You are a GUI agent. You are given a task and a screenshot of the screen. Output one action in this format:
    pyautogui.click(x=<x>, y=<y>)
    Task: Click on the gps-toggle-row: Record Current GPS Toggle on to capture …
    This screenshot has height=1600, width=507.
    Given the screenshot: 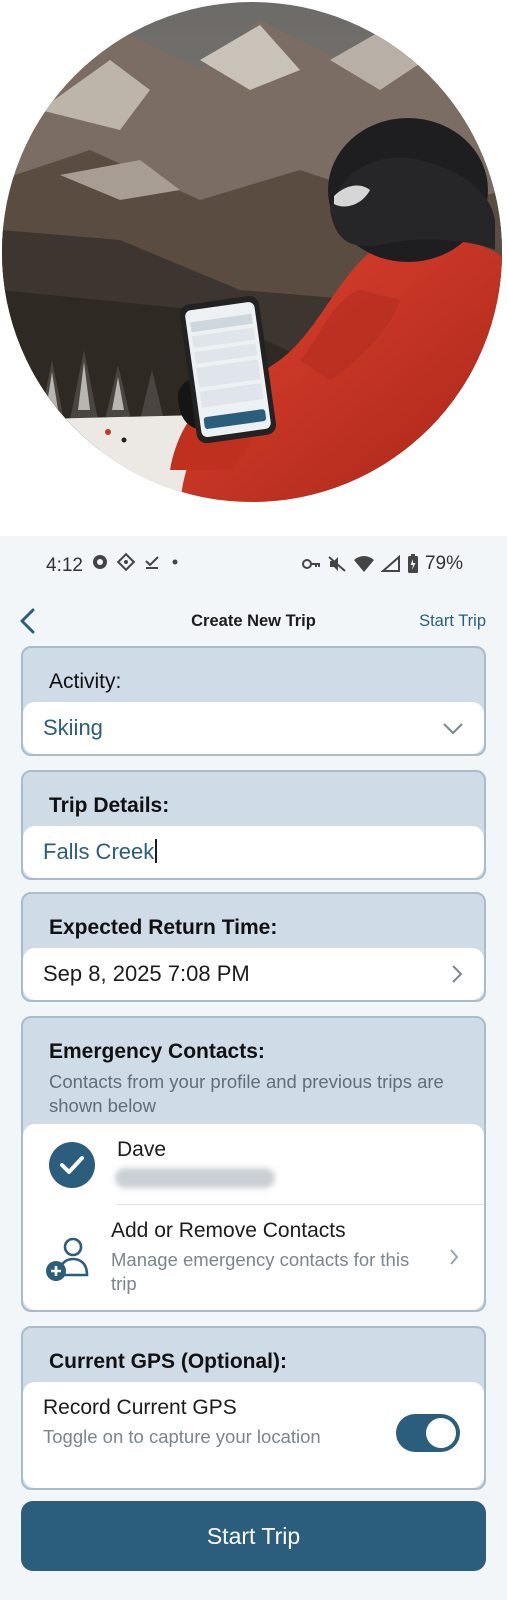 What is the action you would take?
    pyautogui.click(x=253, y=1435)
    